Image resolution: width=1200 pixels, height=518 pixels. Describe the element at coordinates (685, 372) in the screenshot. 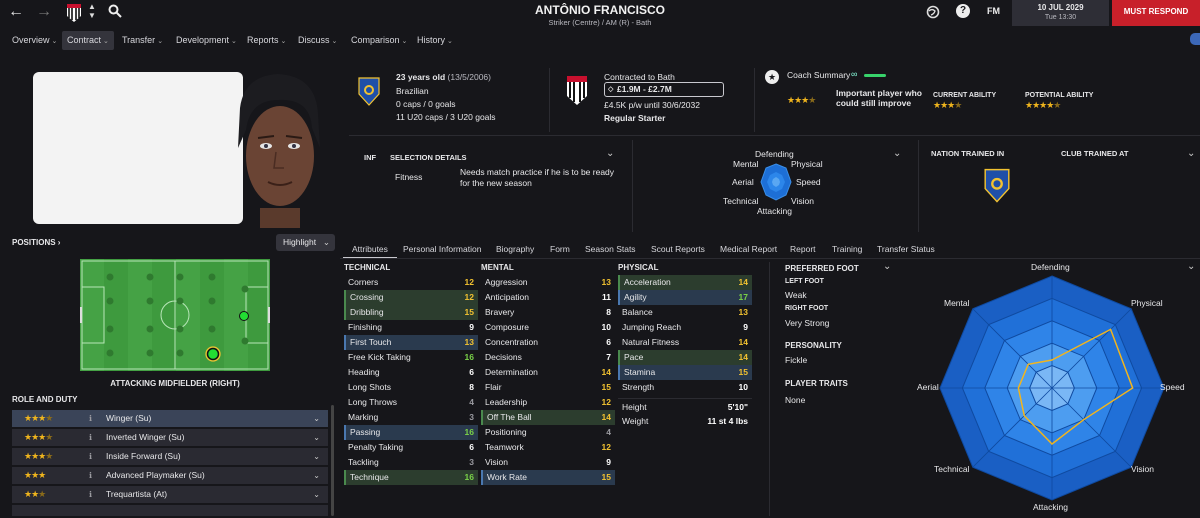

I see `attr-row: Stamina 15` at that location.